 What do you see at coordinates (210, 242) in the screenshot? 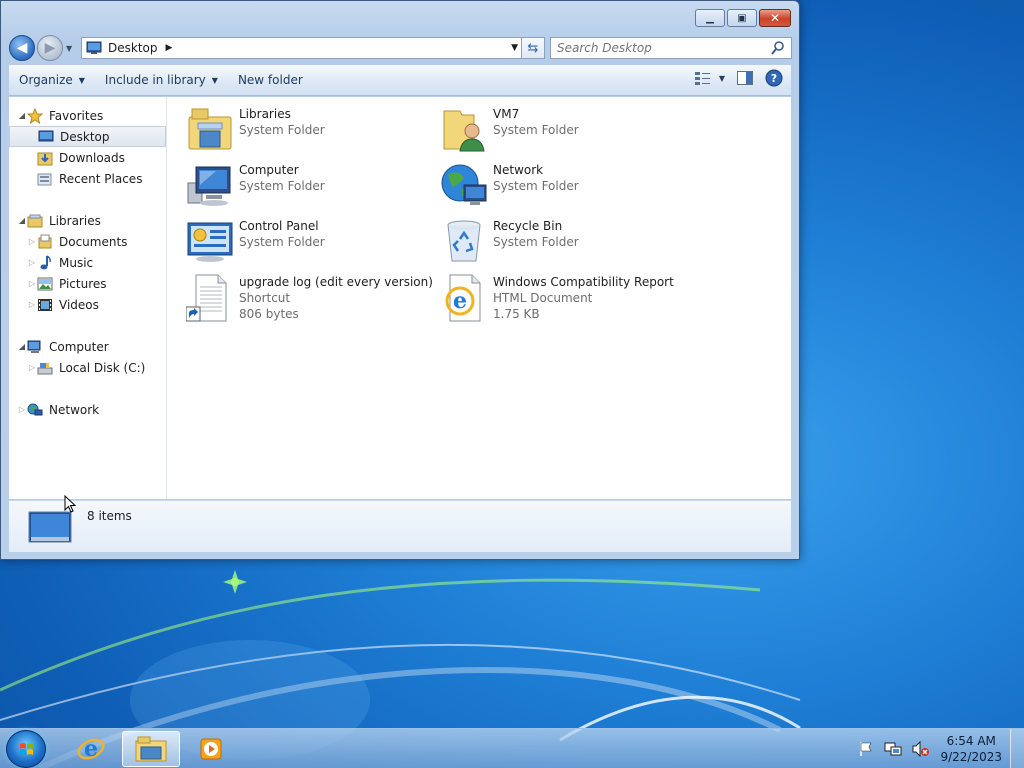
I see `control-panel-icon` at bounding box center [210, 242].